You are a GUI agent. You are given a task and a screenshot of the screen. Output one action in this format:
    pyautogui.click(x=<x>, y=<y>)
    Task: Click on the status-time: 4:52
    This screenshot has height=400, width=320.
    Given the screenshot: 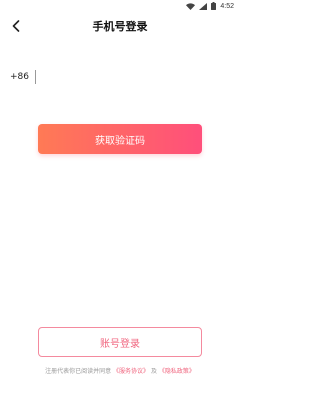 What is the action you would take?
    pyautogui.click(x=227, y=6)
    